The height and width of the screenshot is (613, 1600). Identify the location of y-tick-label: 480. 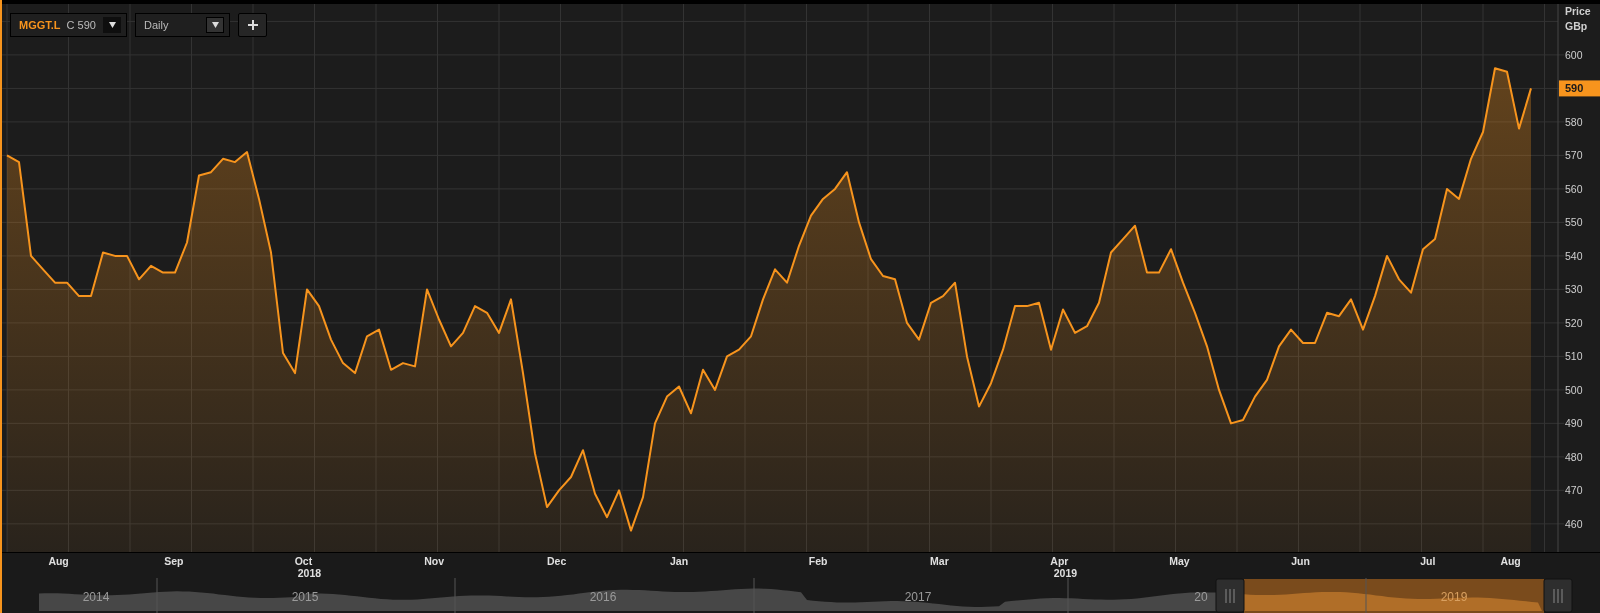
(1574, 456).